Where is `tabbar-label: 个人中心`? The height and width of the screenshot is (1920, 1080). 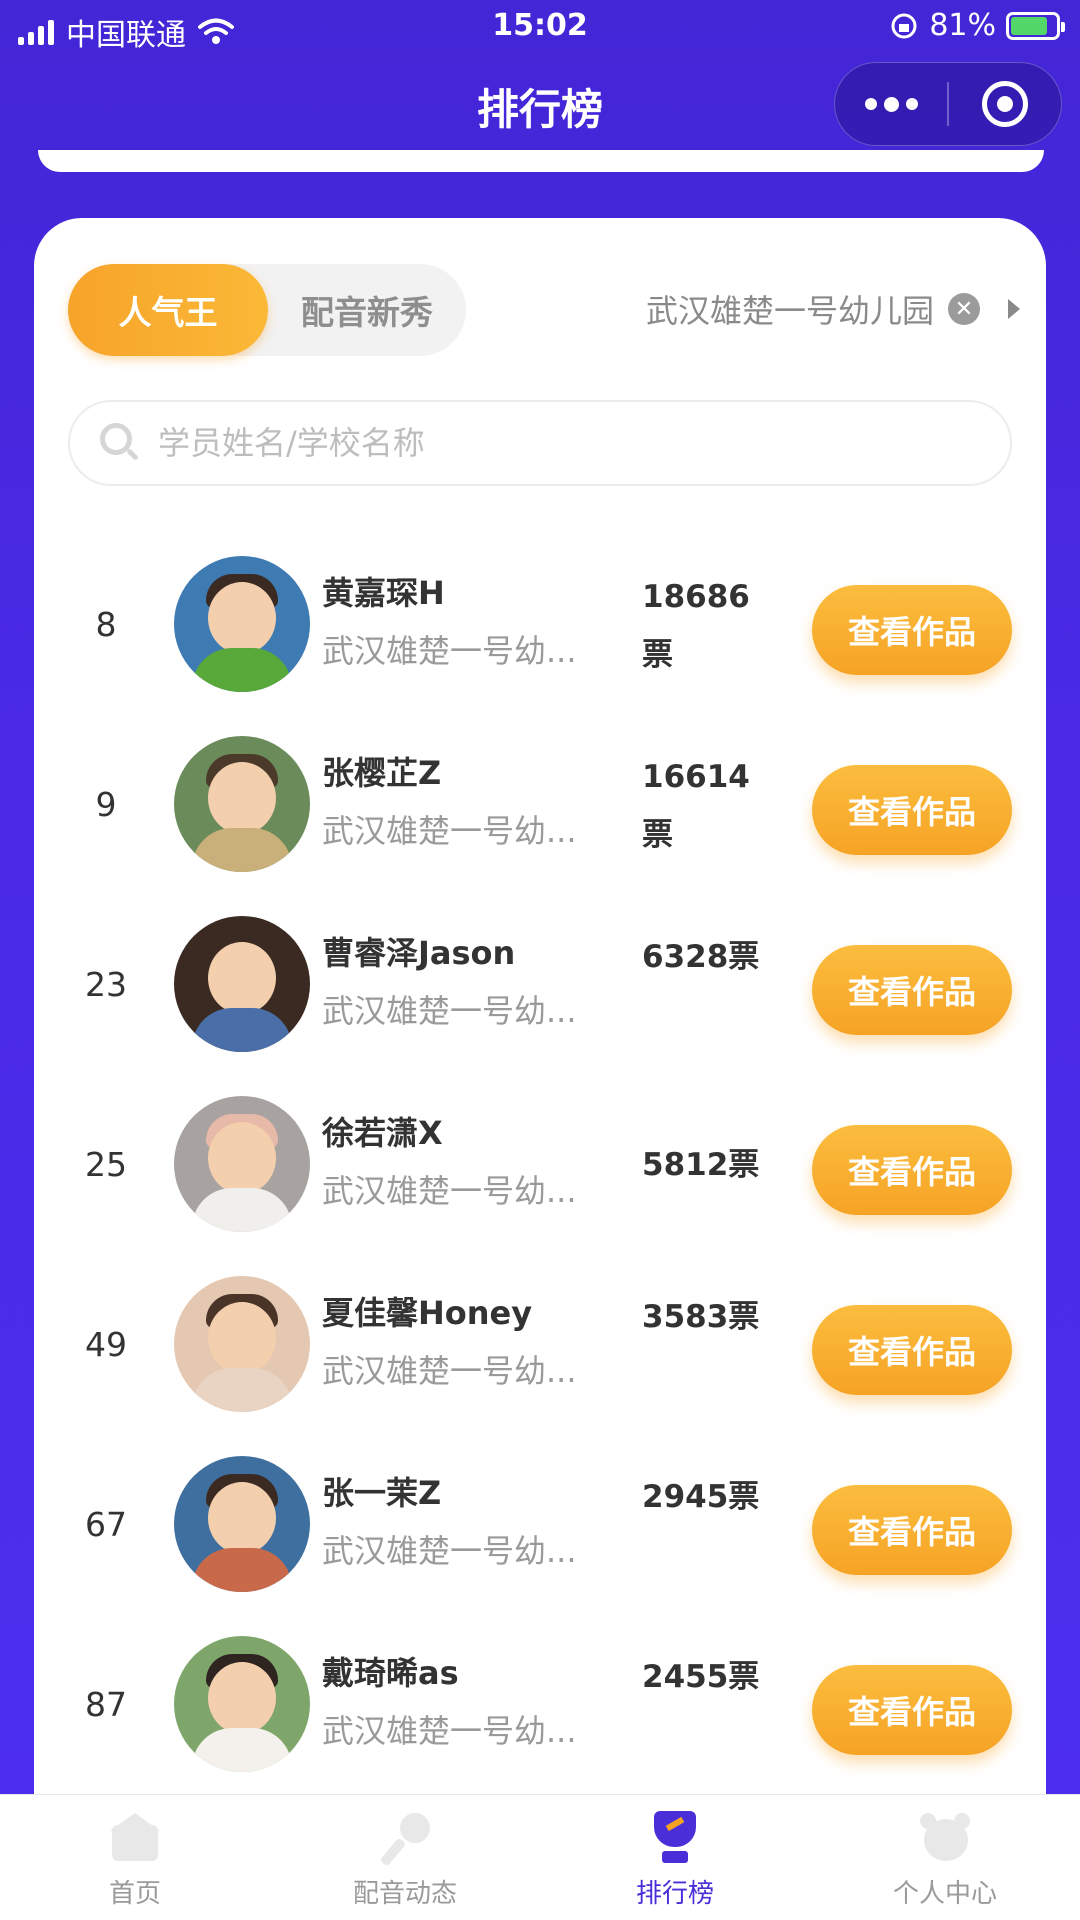
tabbar-label: 个人中心 is located at coordinates (944, 1894).